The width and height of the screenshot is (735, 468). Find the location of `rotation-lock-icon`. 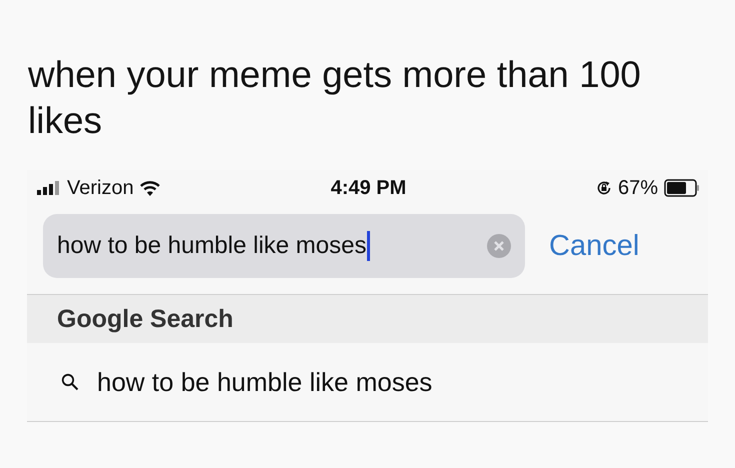

rotation-lock-icon is located at coordinates (604, 188).